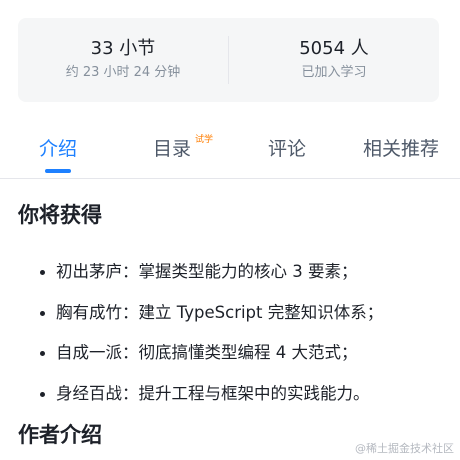 Image resolution: width=460 pixels, height=460 pixels. What do you see at coordinates (60, 215) in the screenshot?
I see `gain-section-title: 你将获得` at bounding box center [60, 215].